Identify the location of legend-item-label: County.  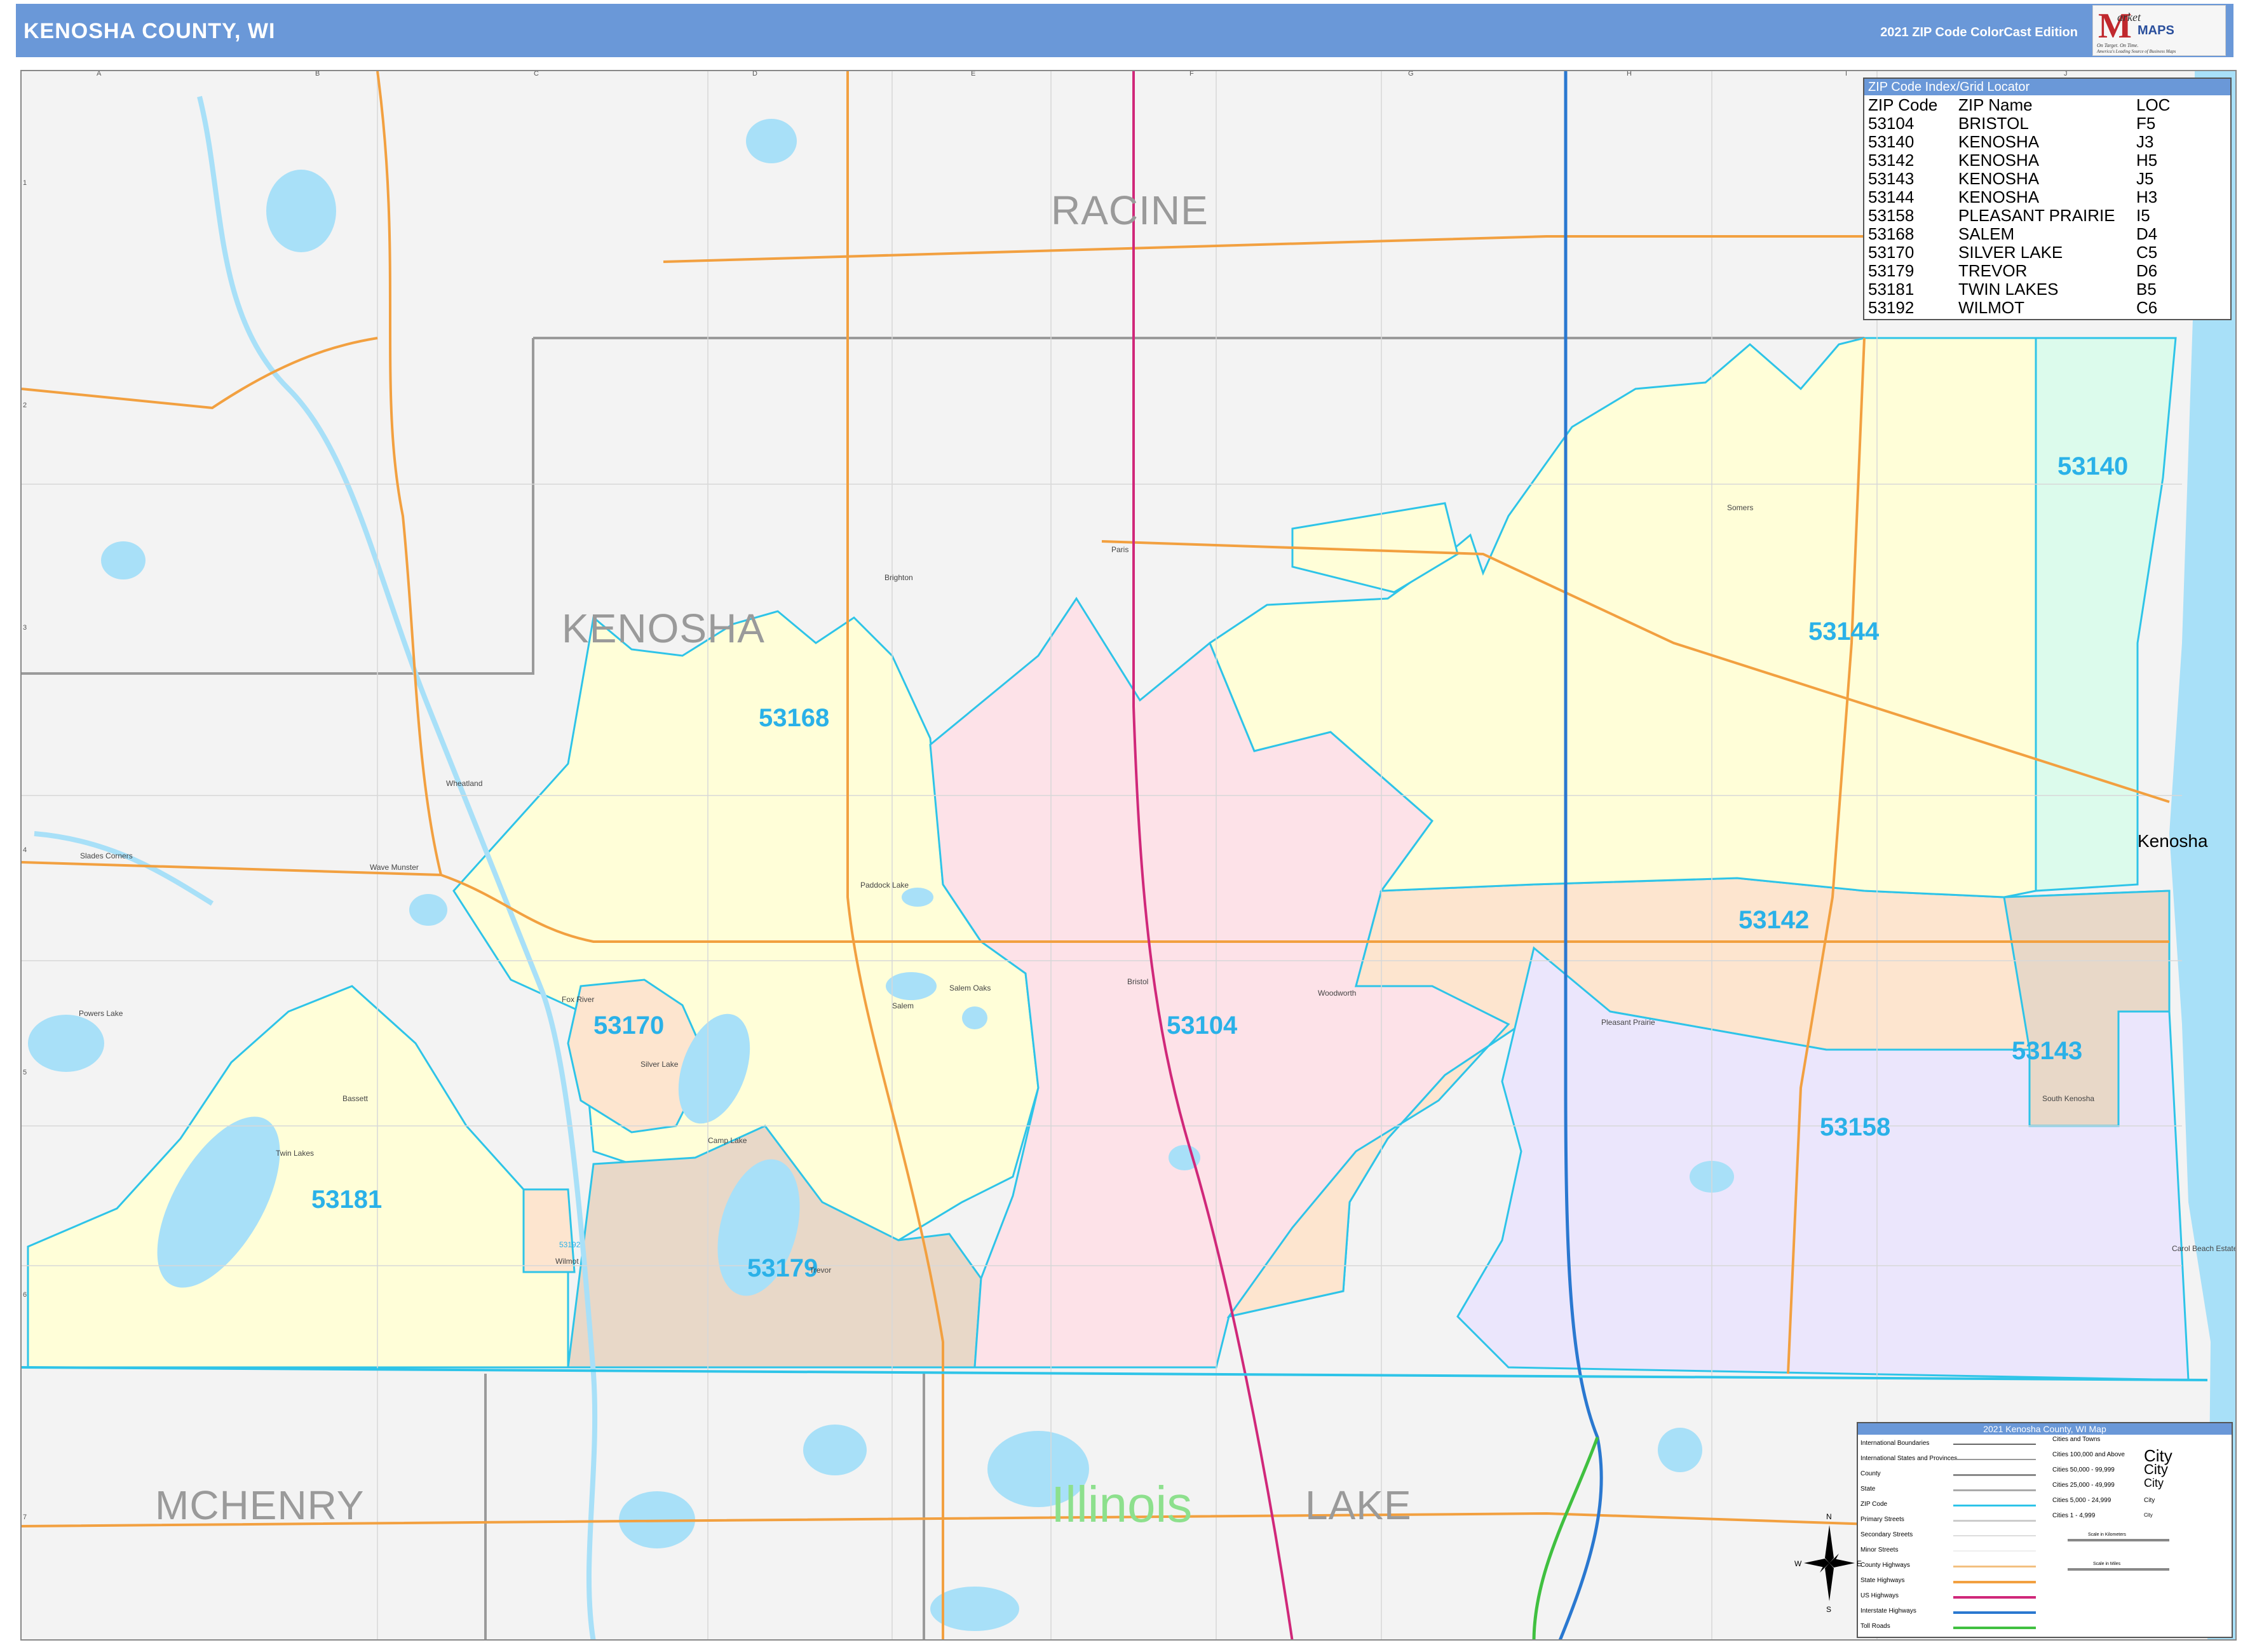
(1870, 1473).